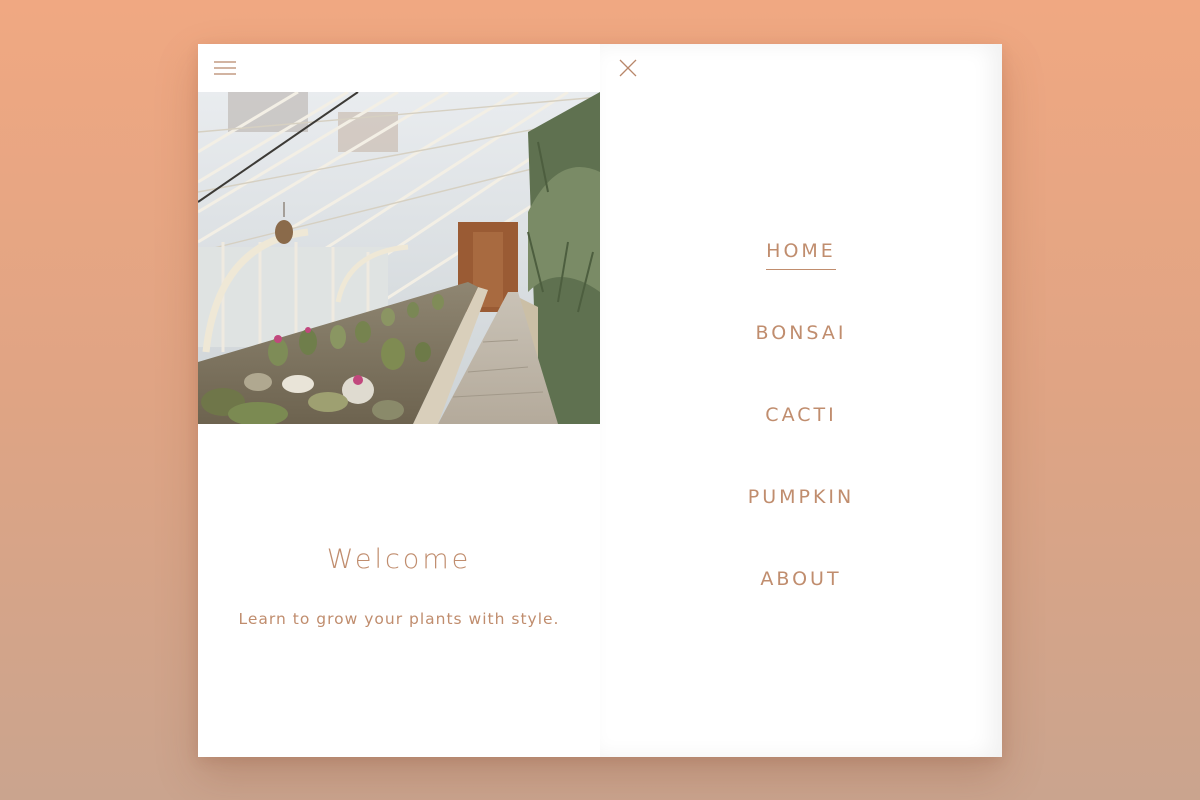 The image size is (1200, 800). I want to click on nav-item-cacti: CACTI, so click(801, 445).